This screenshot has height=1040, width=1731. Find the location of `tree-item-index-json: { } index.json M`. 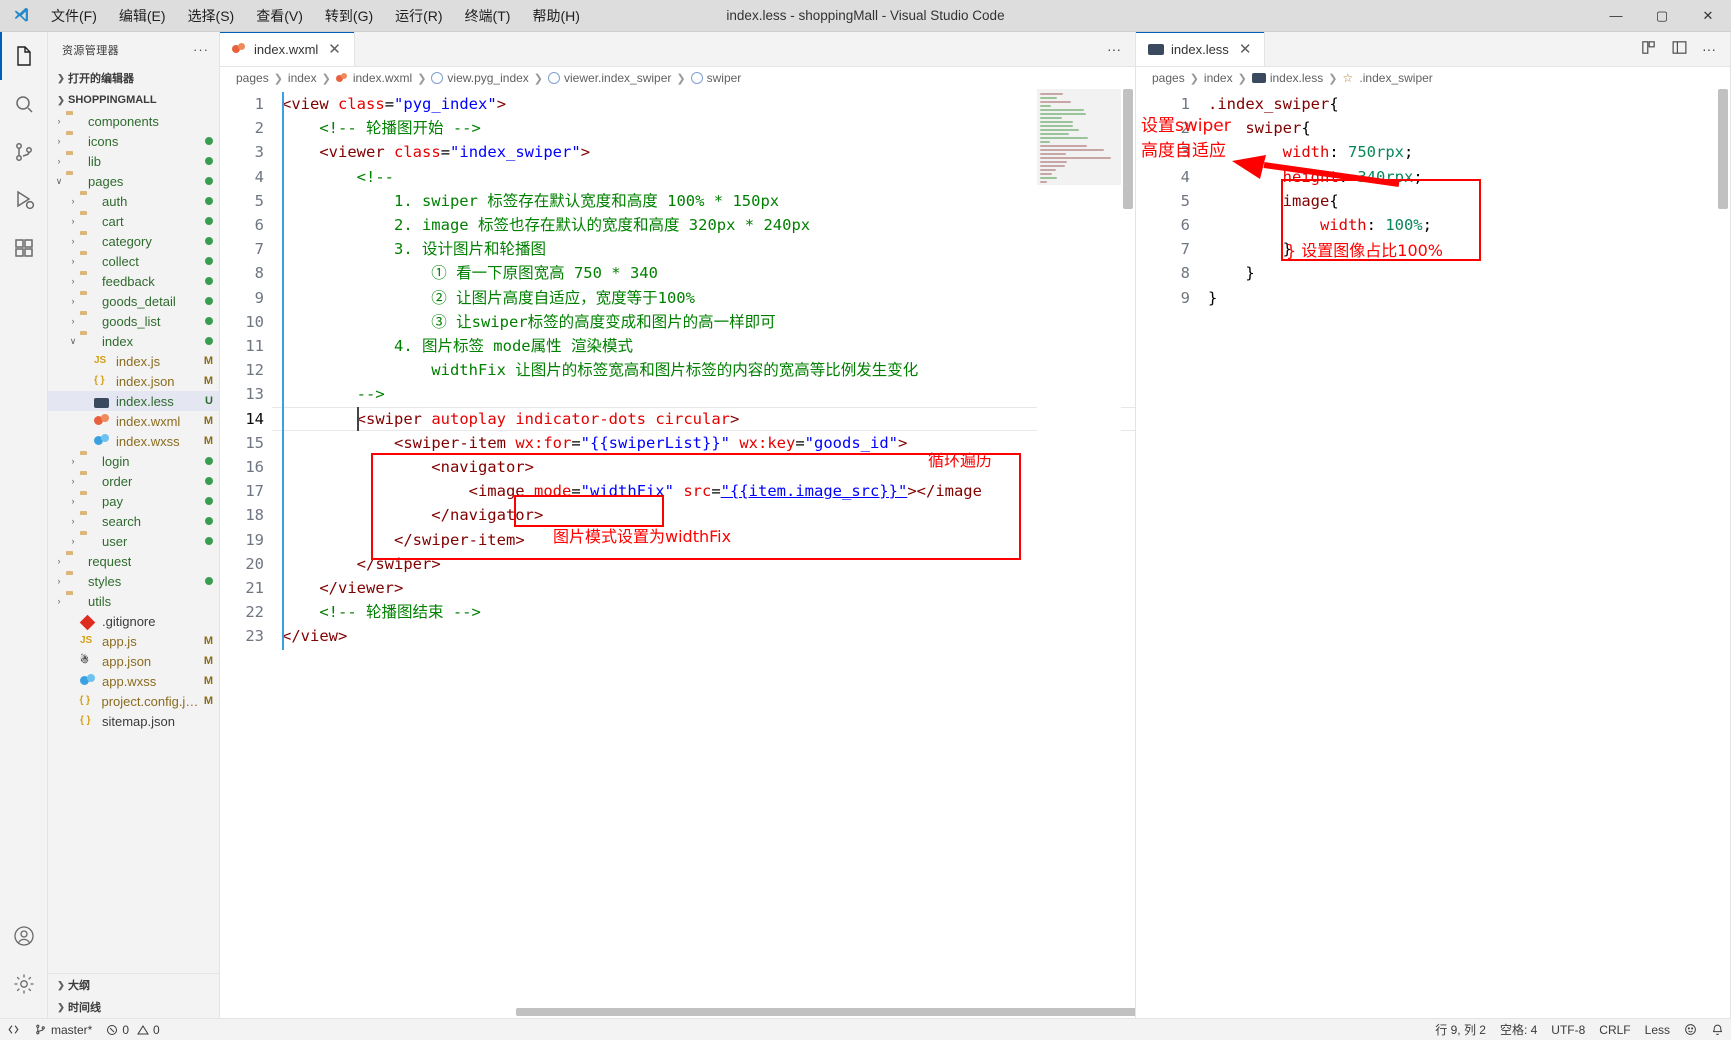

tree-item-index-json: { } index.json M is located at coordinates (133, 381).